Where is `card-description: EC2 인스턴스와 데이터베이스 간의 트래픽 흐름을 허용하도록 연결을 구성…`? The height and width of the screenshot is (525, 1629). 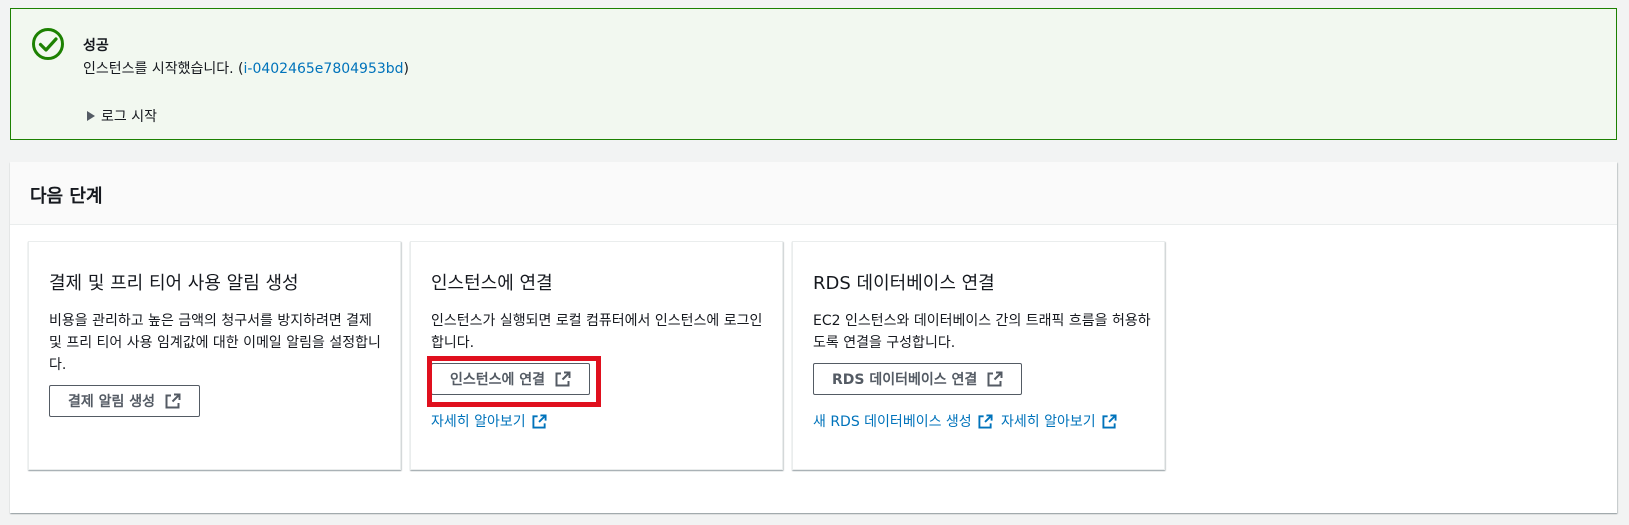 card-description: EC2 인스턴스와 데이터베이스 간의 트래픽 흐름을 허용하도록 연결을 구성… is located at coordinates (982, 332).